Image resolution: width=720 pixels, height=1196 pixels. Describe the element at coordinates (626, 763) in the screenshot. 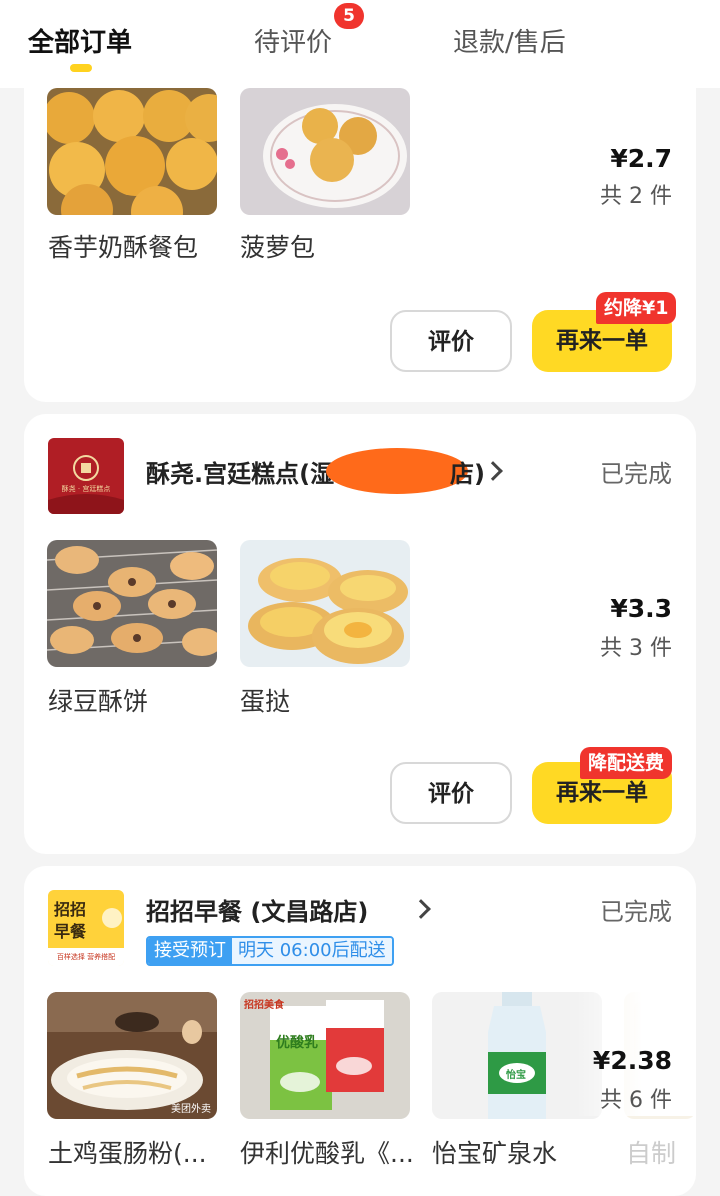

I see `promo-tag: 降配送费` at that location.